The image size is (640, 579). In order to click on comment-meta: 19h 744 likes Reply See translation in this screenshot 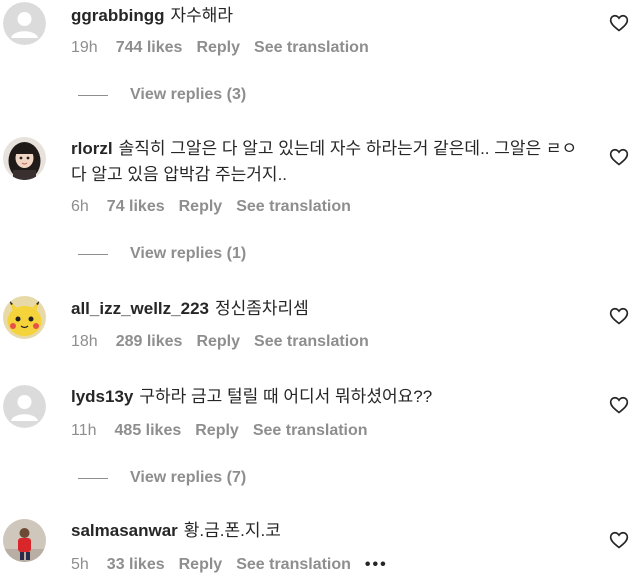, I will do `click(227, 48)`.